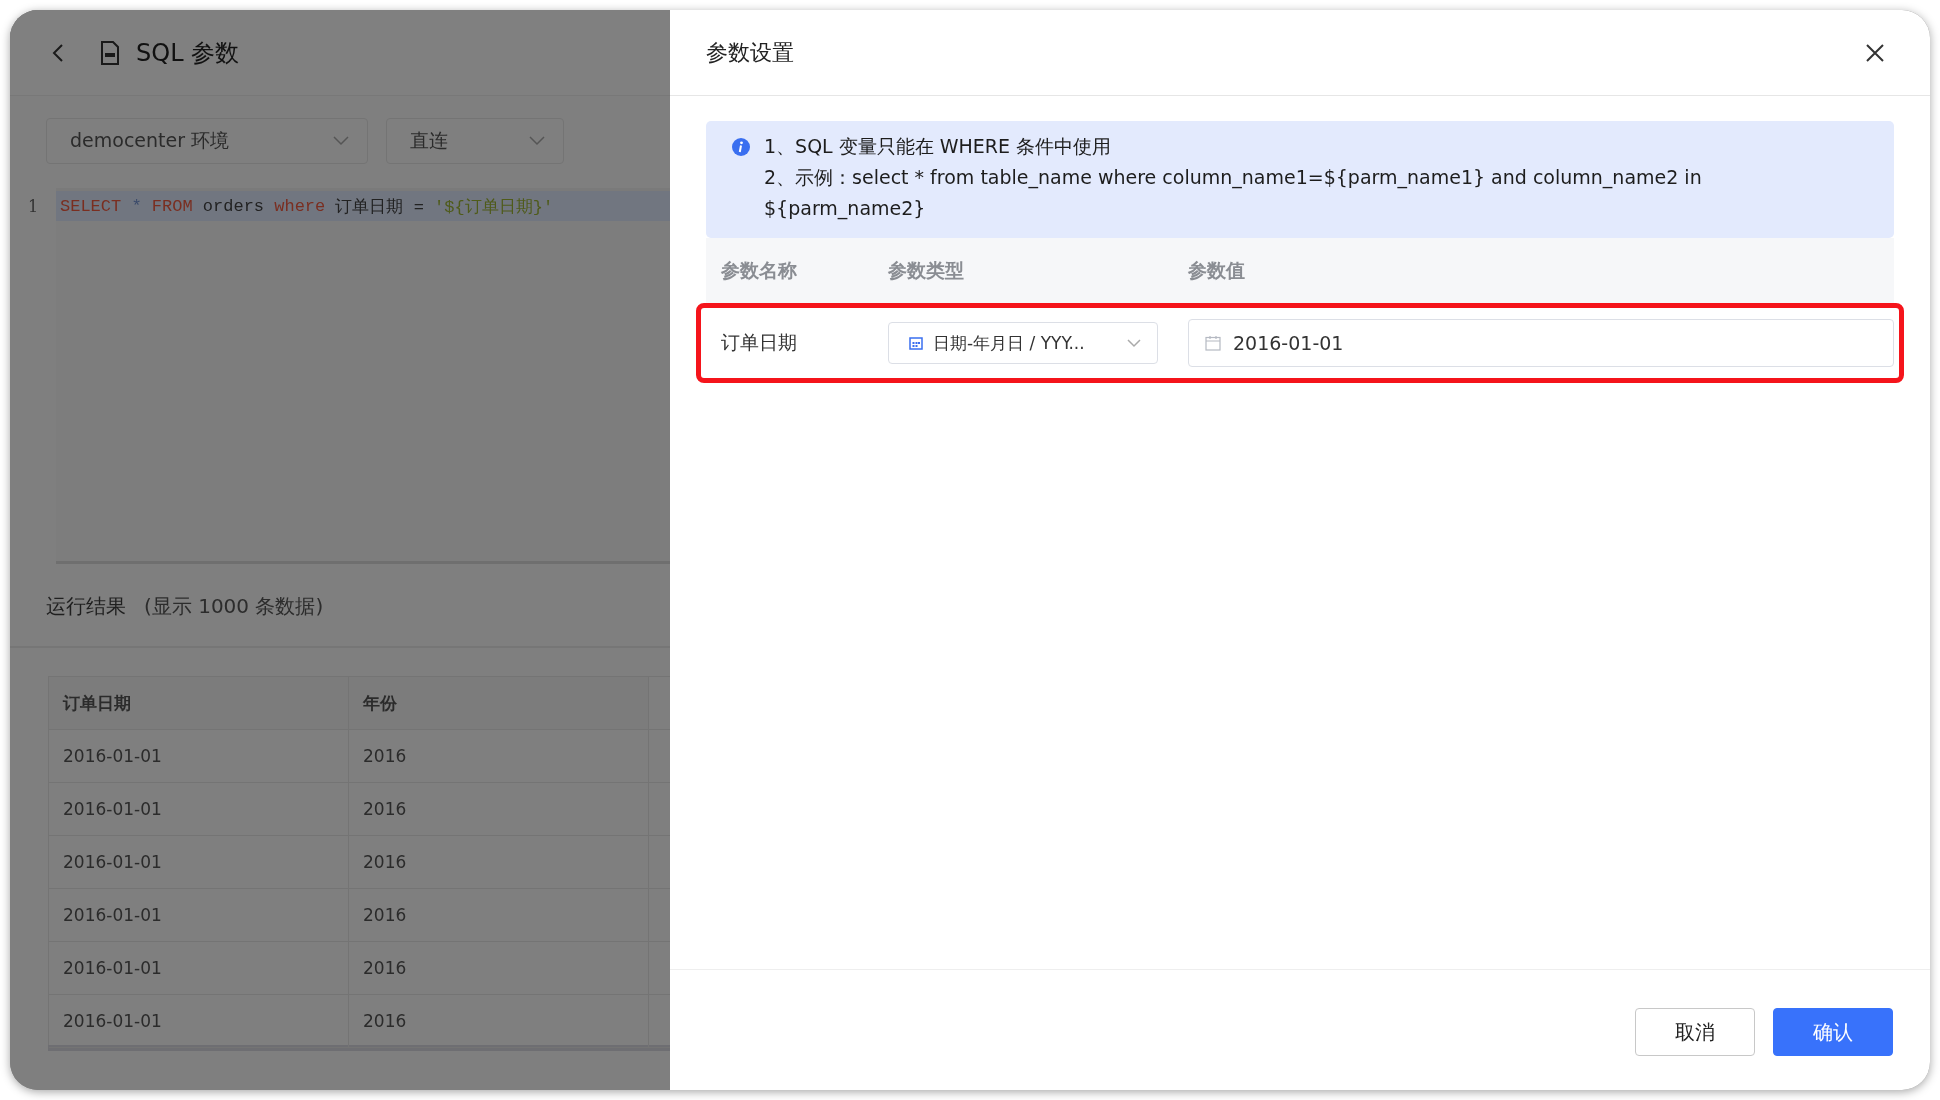 Image resolution: width=1940 pixels, height=1100 pixels. Describe the element at coordinates (1875, 52) in the screenshot. I see `close-icon` at that location.